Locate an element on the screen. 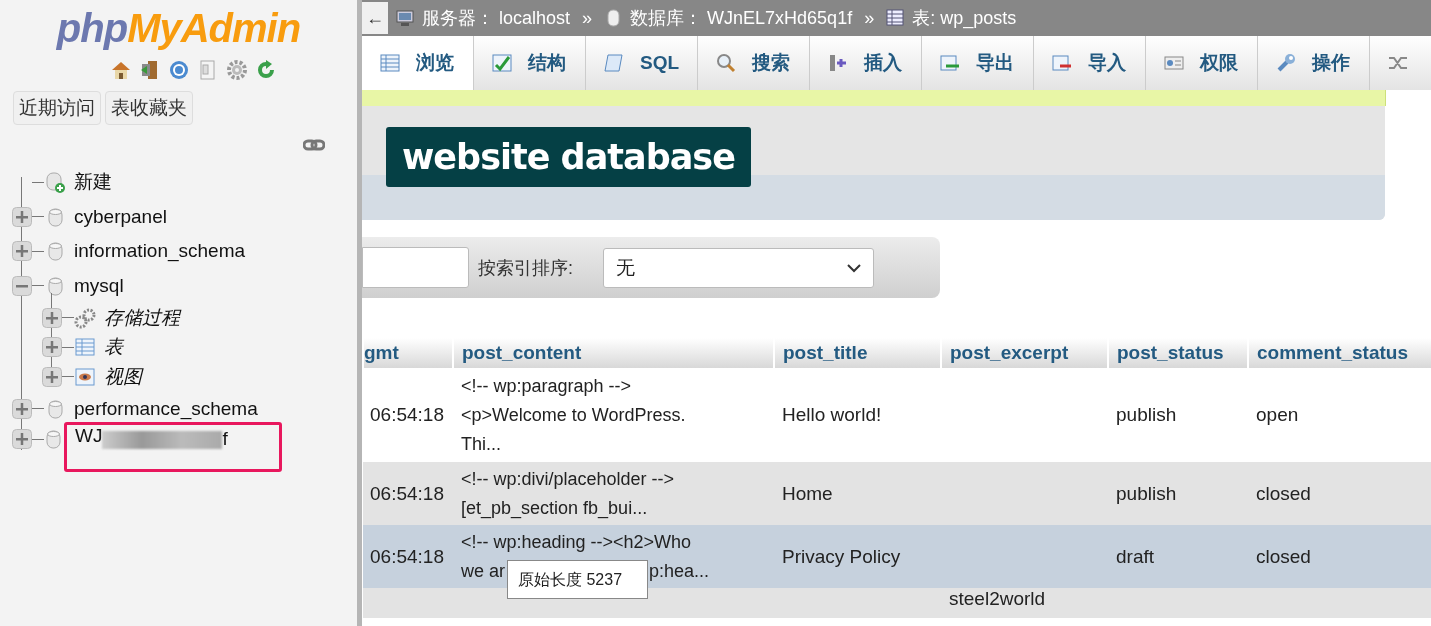 This screenshot has width=1431, height=626. gear-icon is located at coordinates (237, 70).